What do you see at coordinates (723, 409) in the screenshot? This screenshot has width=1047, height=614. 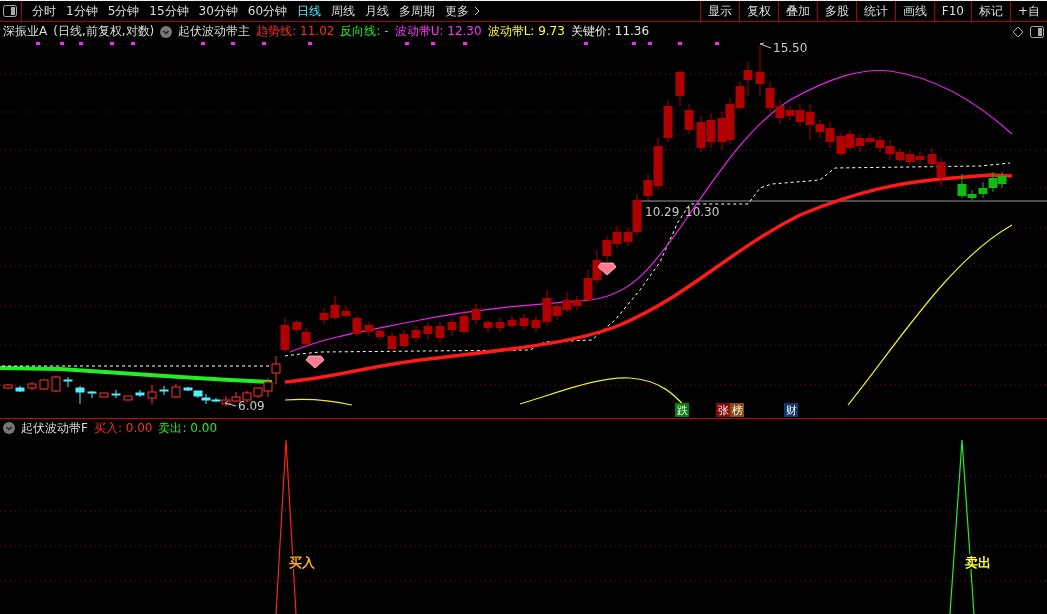 I see `event-badge: 张` at bounding box center [723, 409].